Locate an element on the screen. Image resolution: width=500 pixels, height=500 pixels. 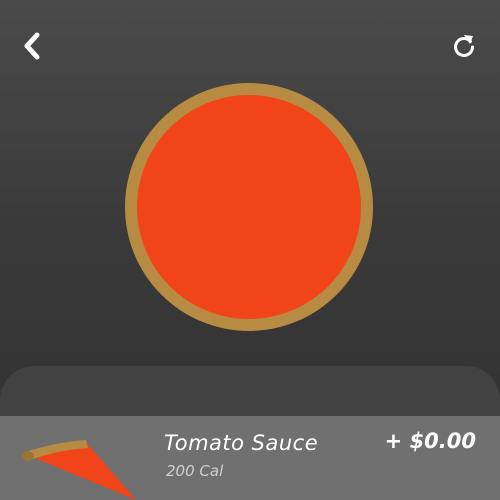
sauce-slice-icon is located at coordinates (79, 470).